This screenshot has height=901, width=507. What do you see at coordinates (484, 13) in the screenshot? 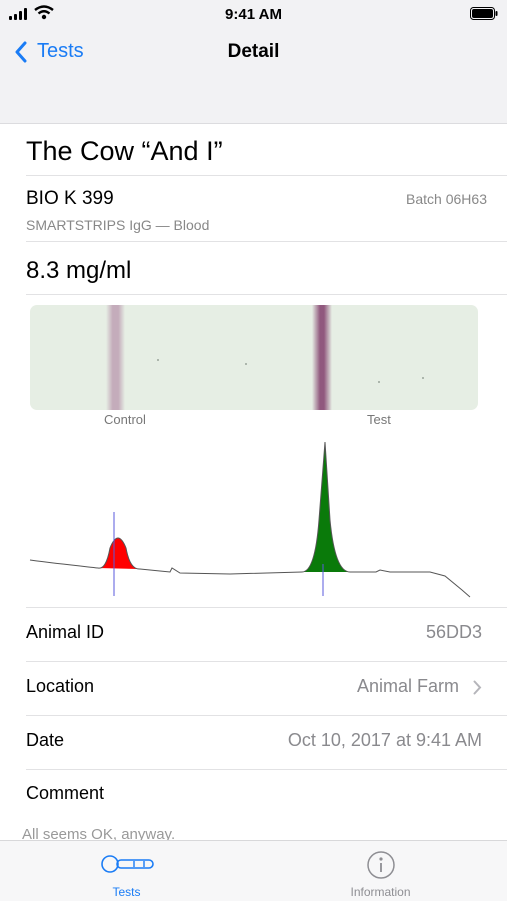
I see `battery-icon` at bounding box center [484, 13].